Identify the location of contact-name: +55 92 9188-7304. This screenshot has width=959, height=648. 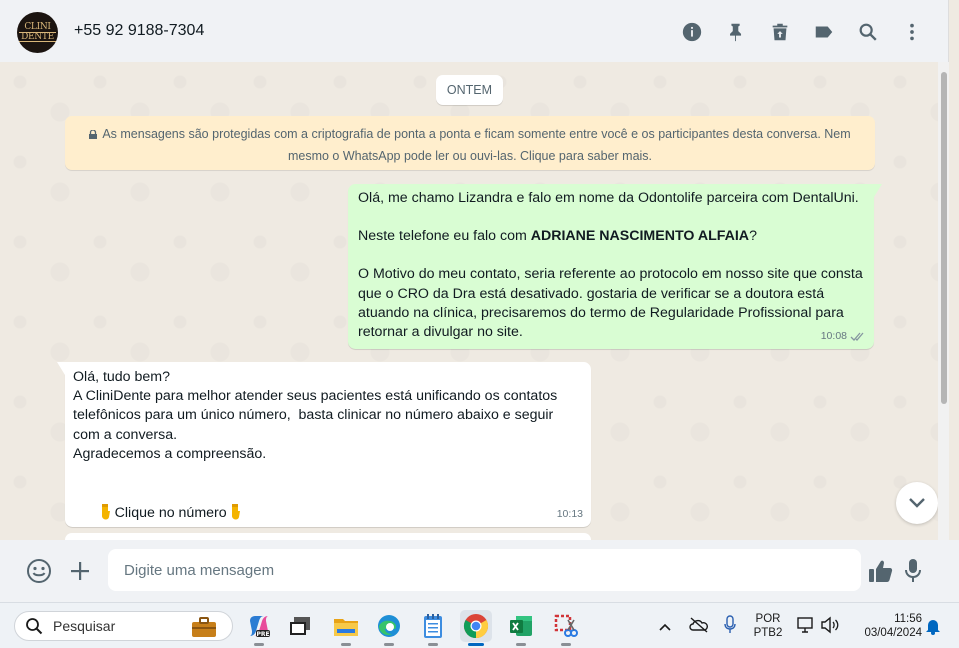
(139, 31).